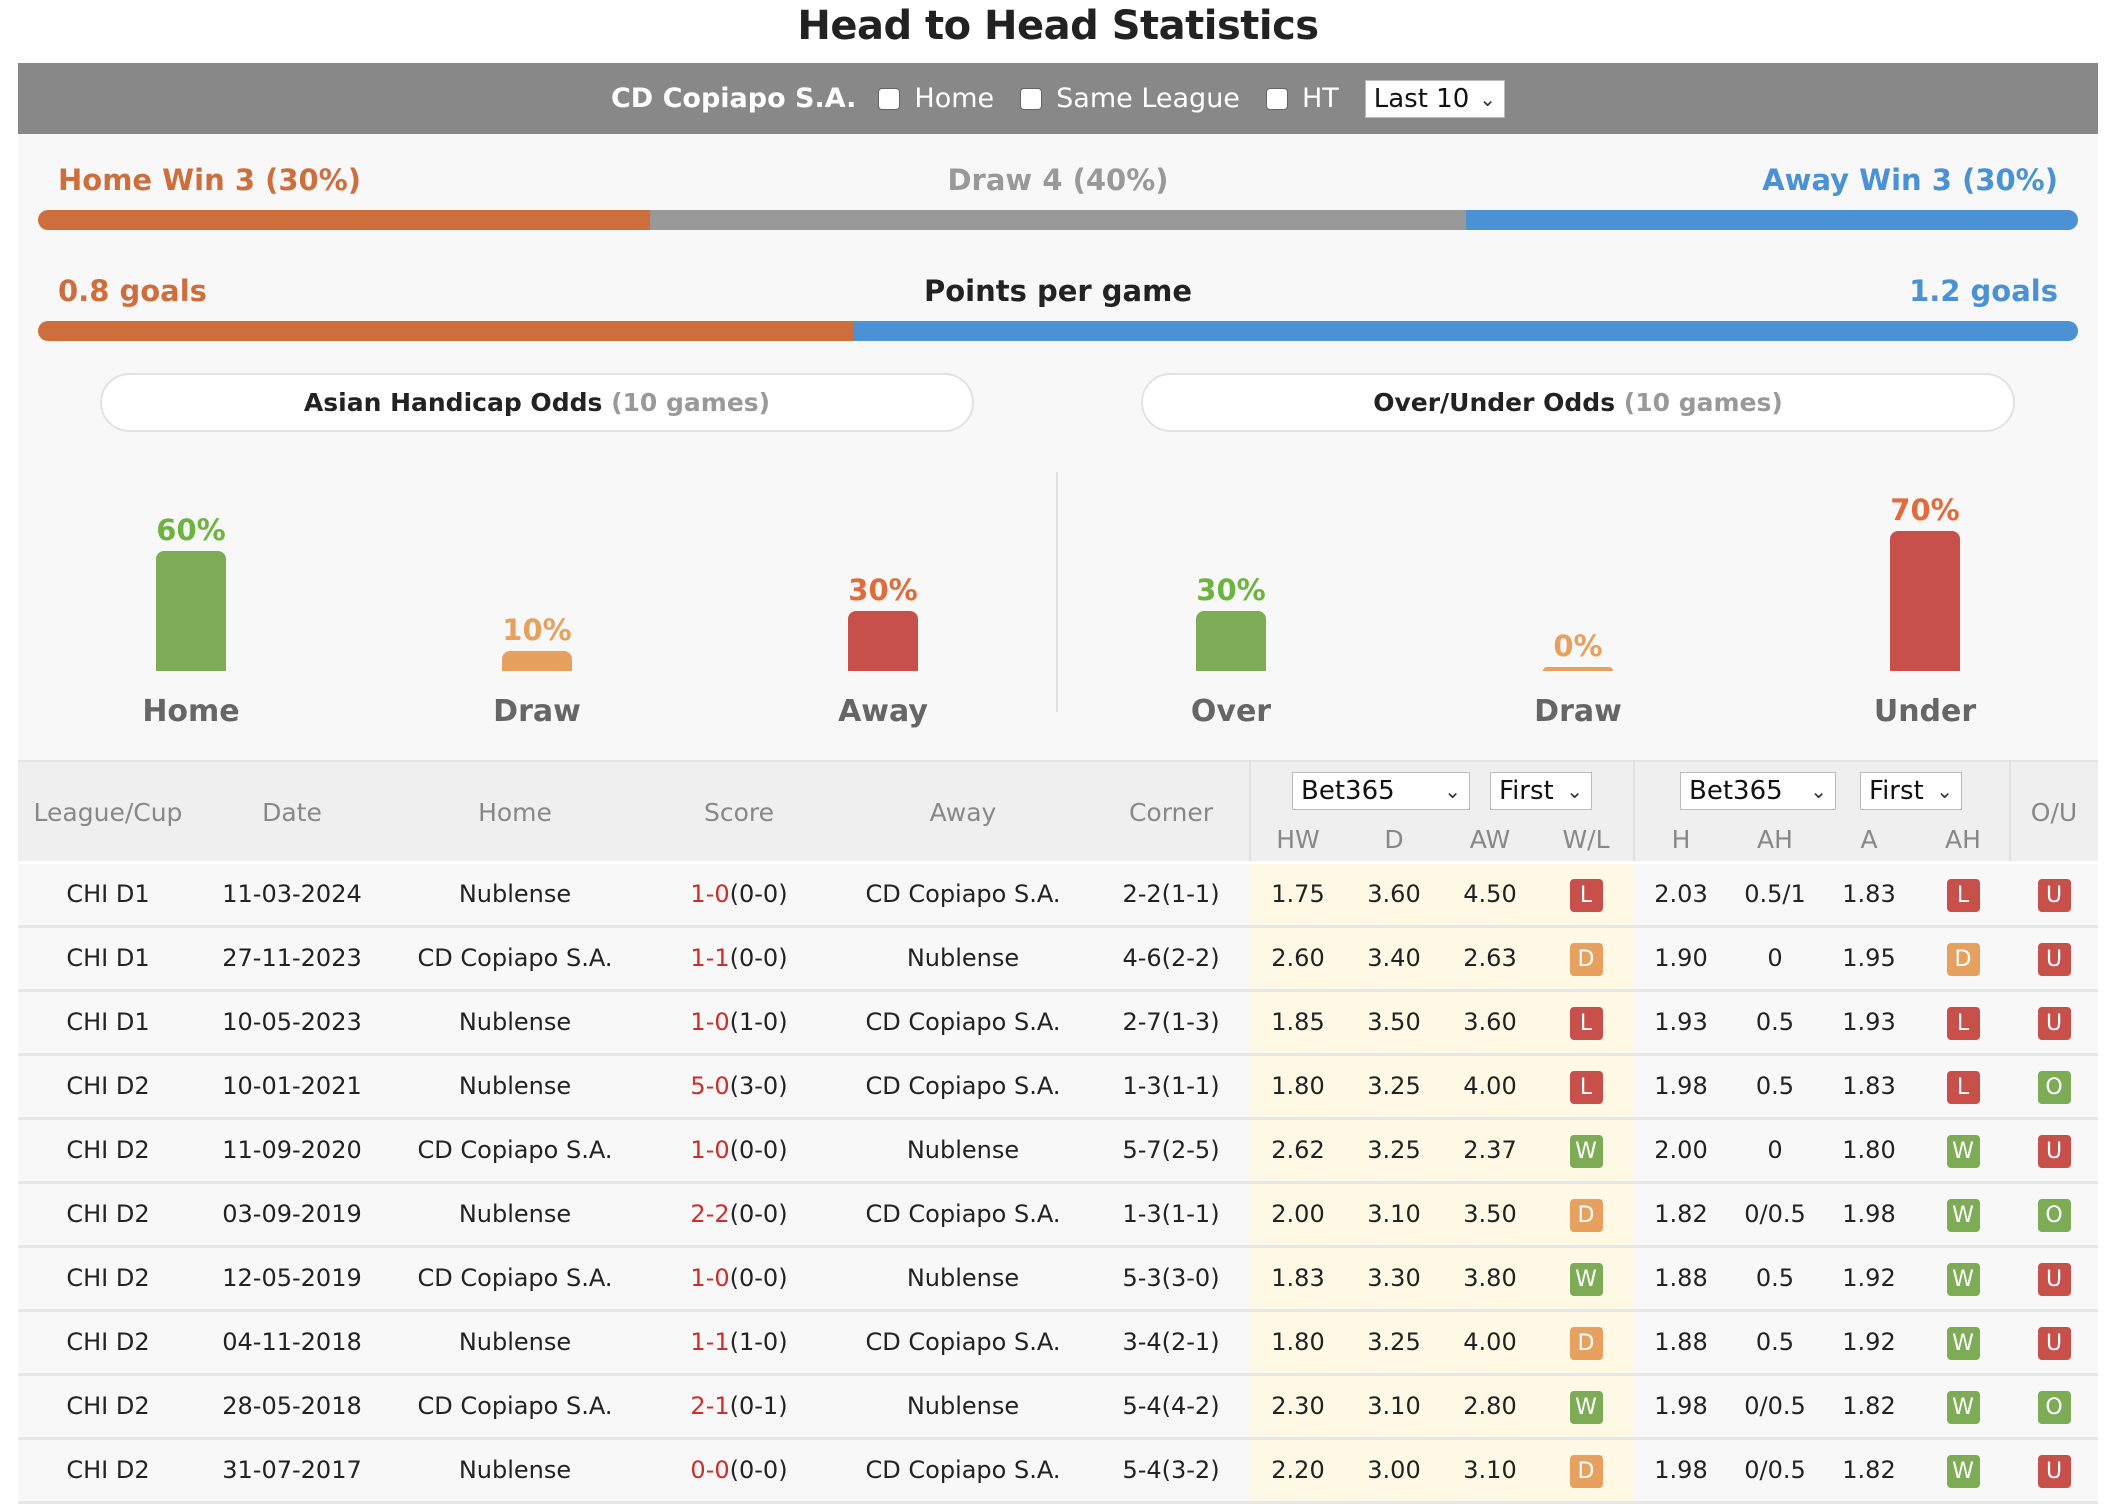 Image resolution: width=2116 pixels, height=1506 pixels. I want to click on cell-h: 1.82, so click(1681, 1214).